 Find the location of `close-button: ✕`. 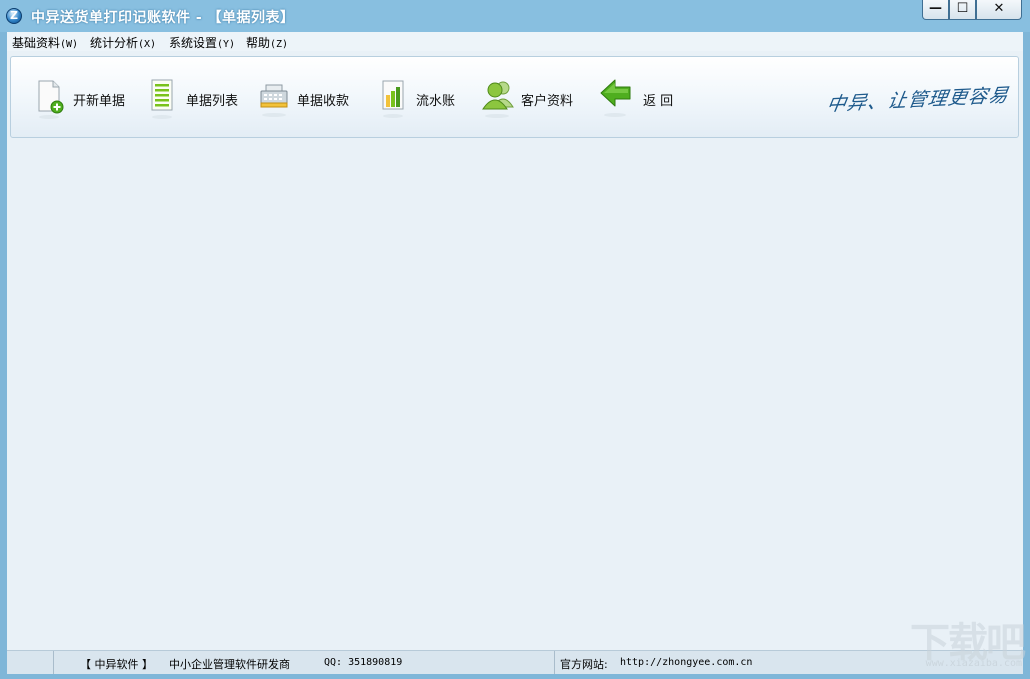

close-button: ✕ is located at coordinates (999, 10).